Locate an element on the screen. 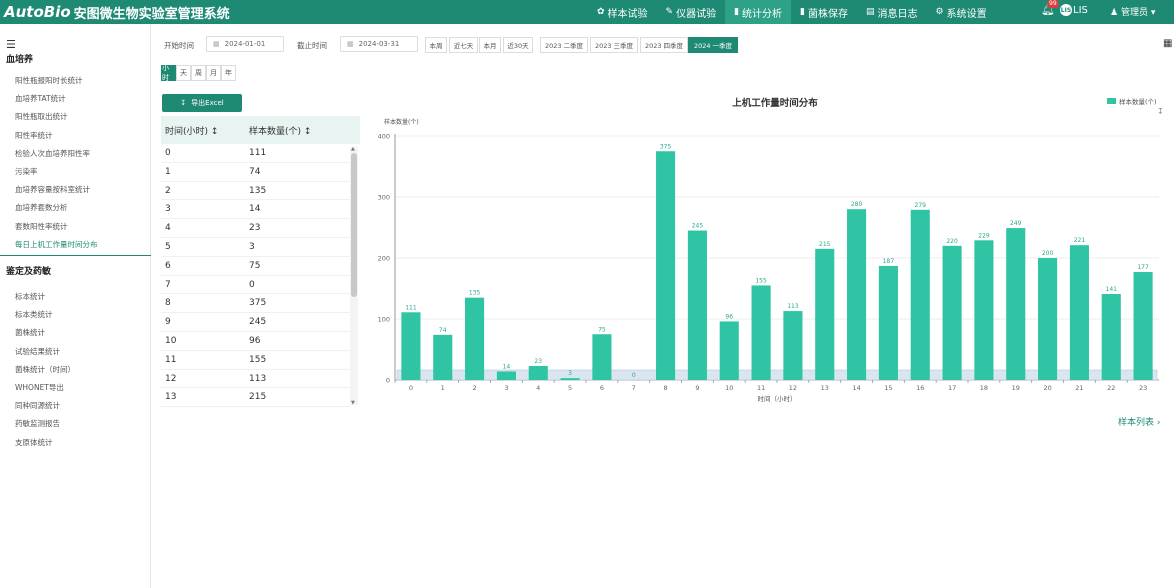  nav-message-log: ▤ 消息日志 is located at coordinates (892, 12).